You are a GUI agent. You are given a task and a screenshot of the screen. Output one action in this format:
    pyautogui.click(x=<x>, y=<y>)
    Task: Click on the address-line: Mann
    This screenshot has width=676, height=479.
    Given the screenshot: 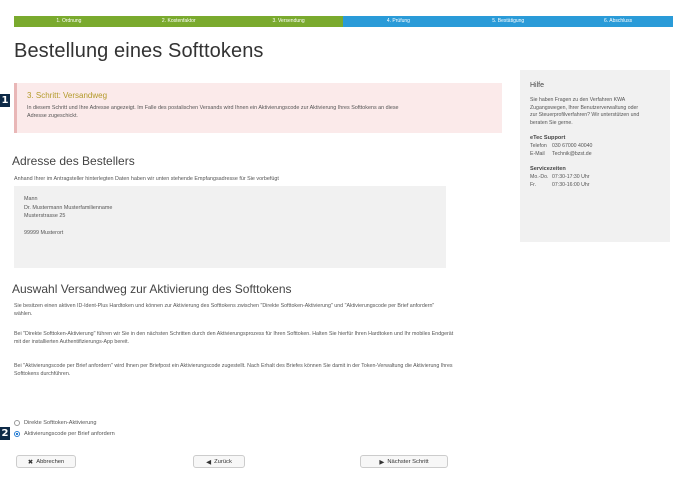 What is the action you would take?
    pyautogui.click(x=31, y=199)
    